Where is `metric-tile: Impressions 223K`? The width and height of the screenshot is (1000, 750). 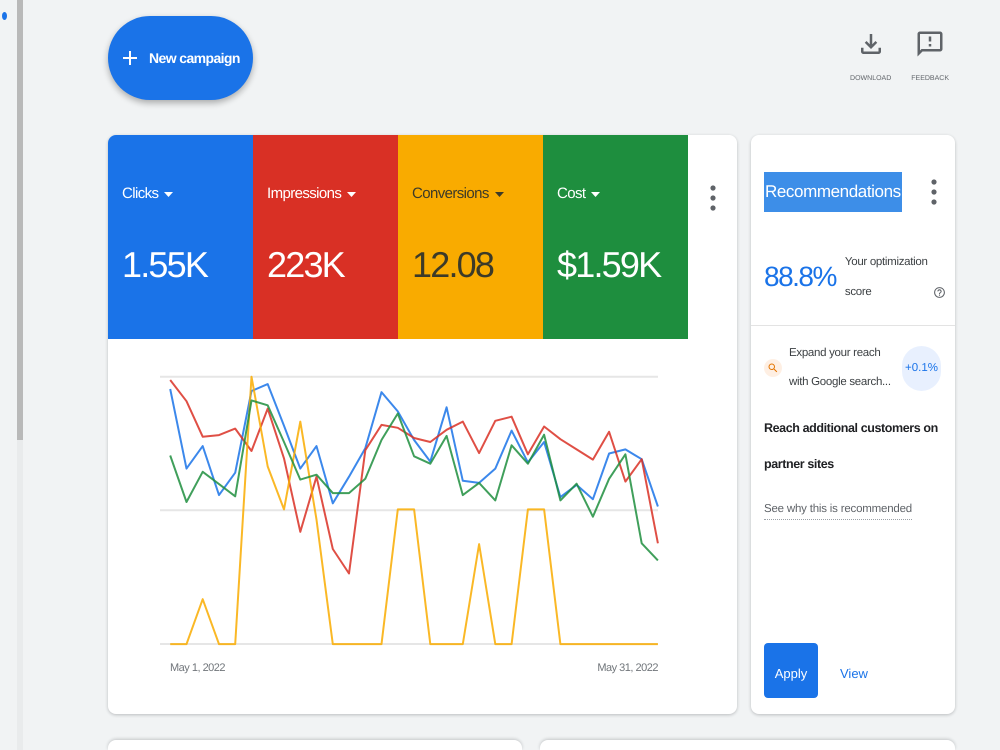 metric-tile: Impressions 223K is located at coordinates (325, 237).